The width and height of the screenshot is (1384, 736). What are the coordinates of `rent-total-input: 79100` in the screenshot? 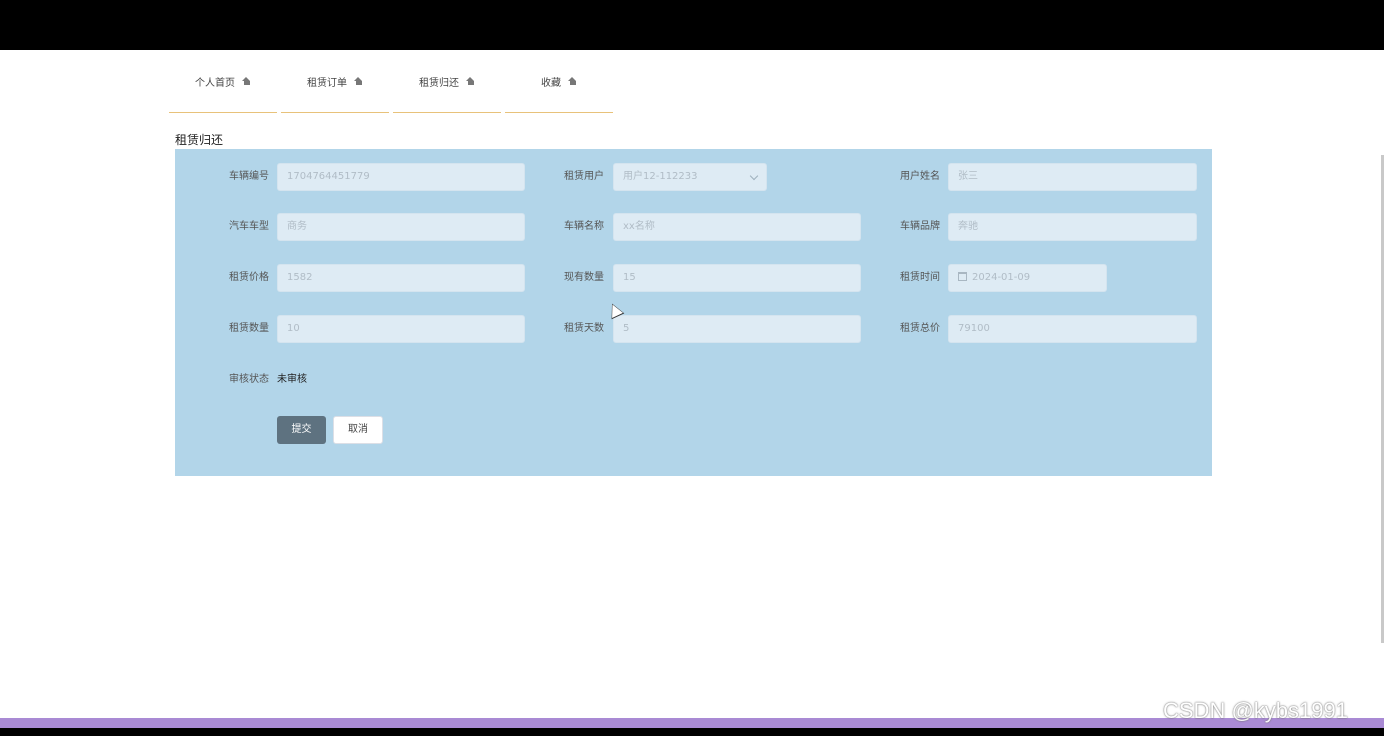 It's located at (1072, 329).